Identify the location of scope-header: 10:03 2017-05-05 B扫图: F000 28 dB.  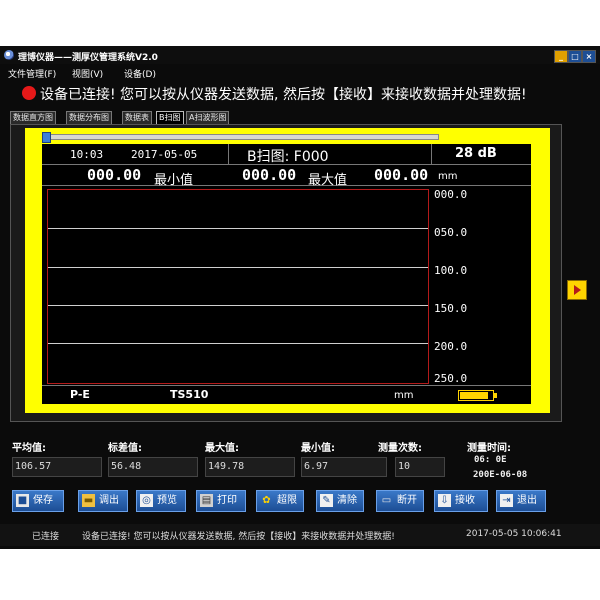
(286, 154).